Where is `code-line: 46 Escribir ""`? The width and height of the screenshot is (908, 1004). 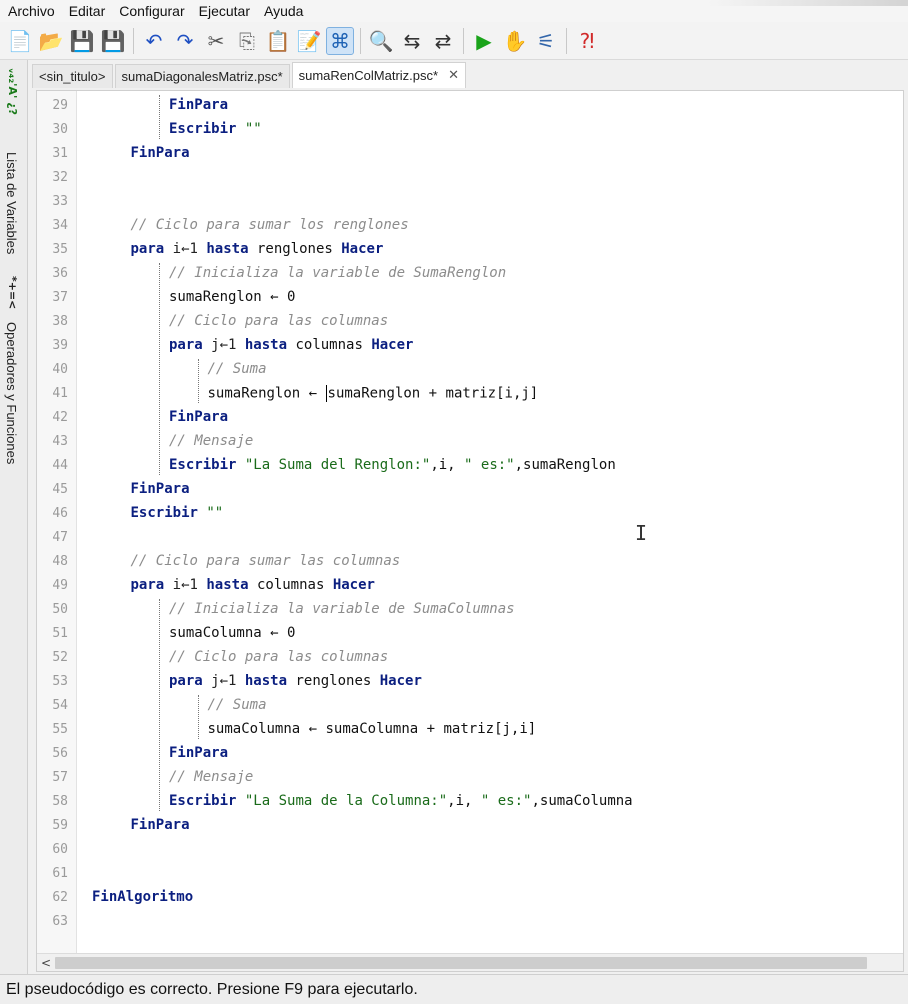 code-line: 46 Escribir "" is located at coordinates (470, 513).